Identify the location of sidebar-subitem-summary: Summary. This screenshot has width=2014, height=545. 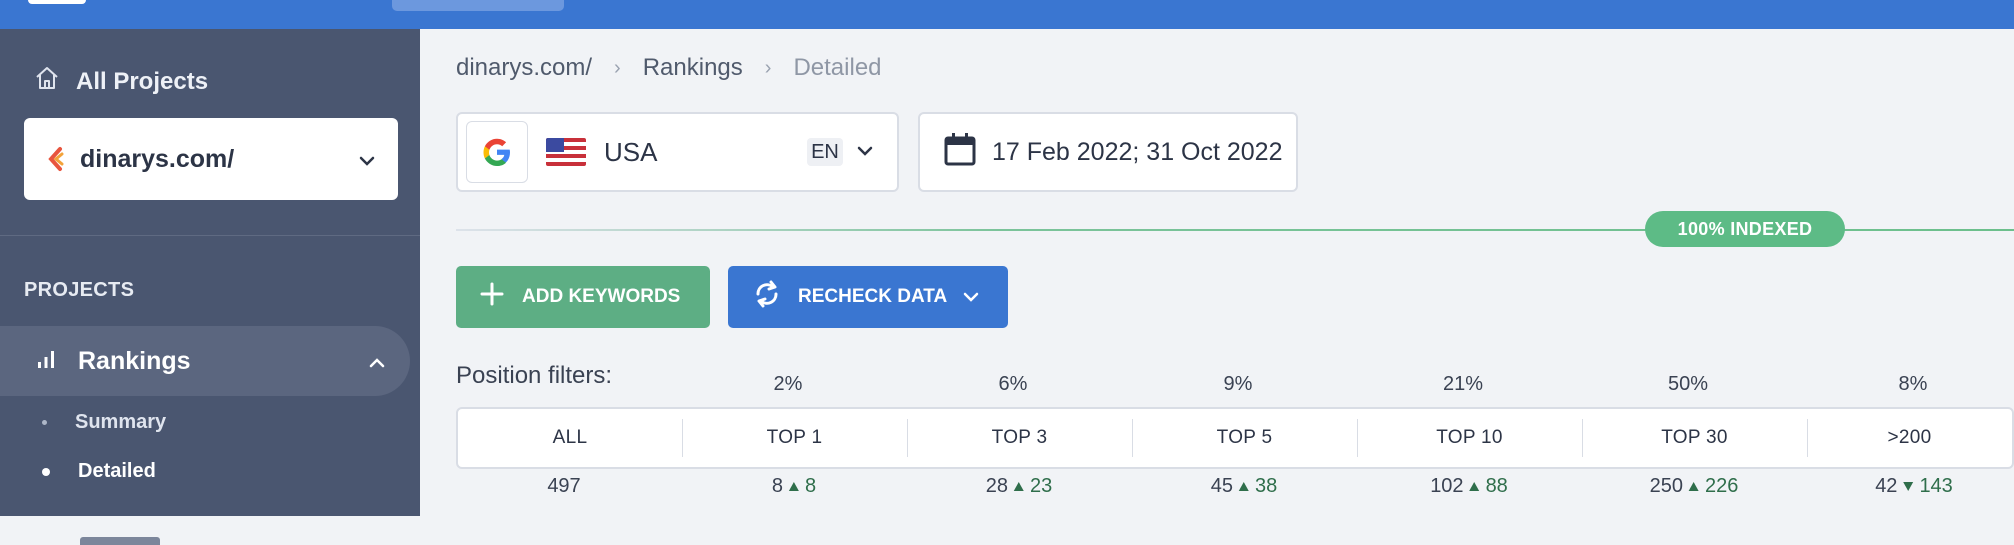
(104, 422).